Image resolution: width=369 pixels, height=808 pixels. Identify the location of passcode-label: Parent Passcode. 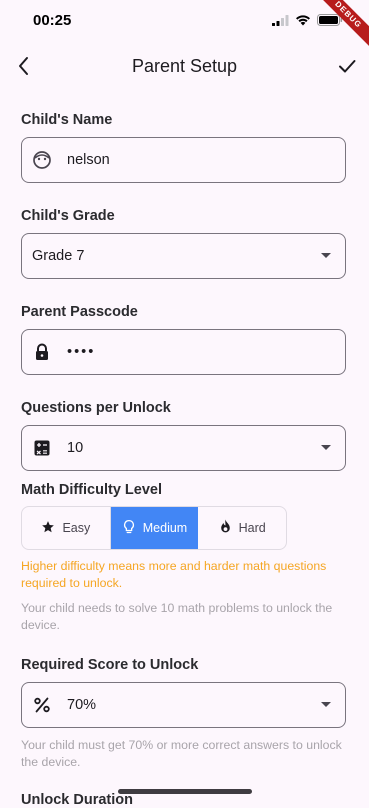
(79, 312).